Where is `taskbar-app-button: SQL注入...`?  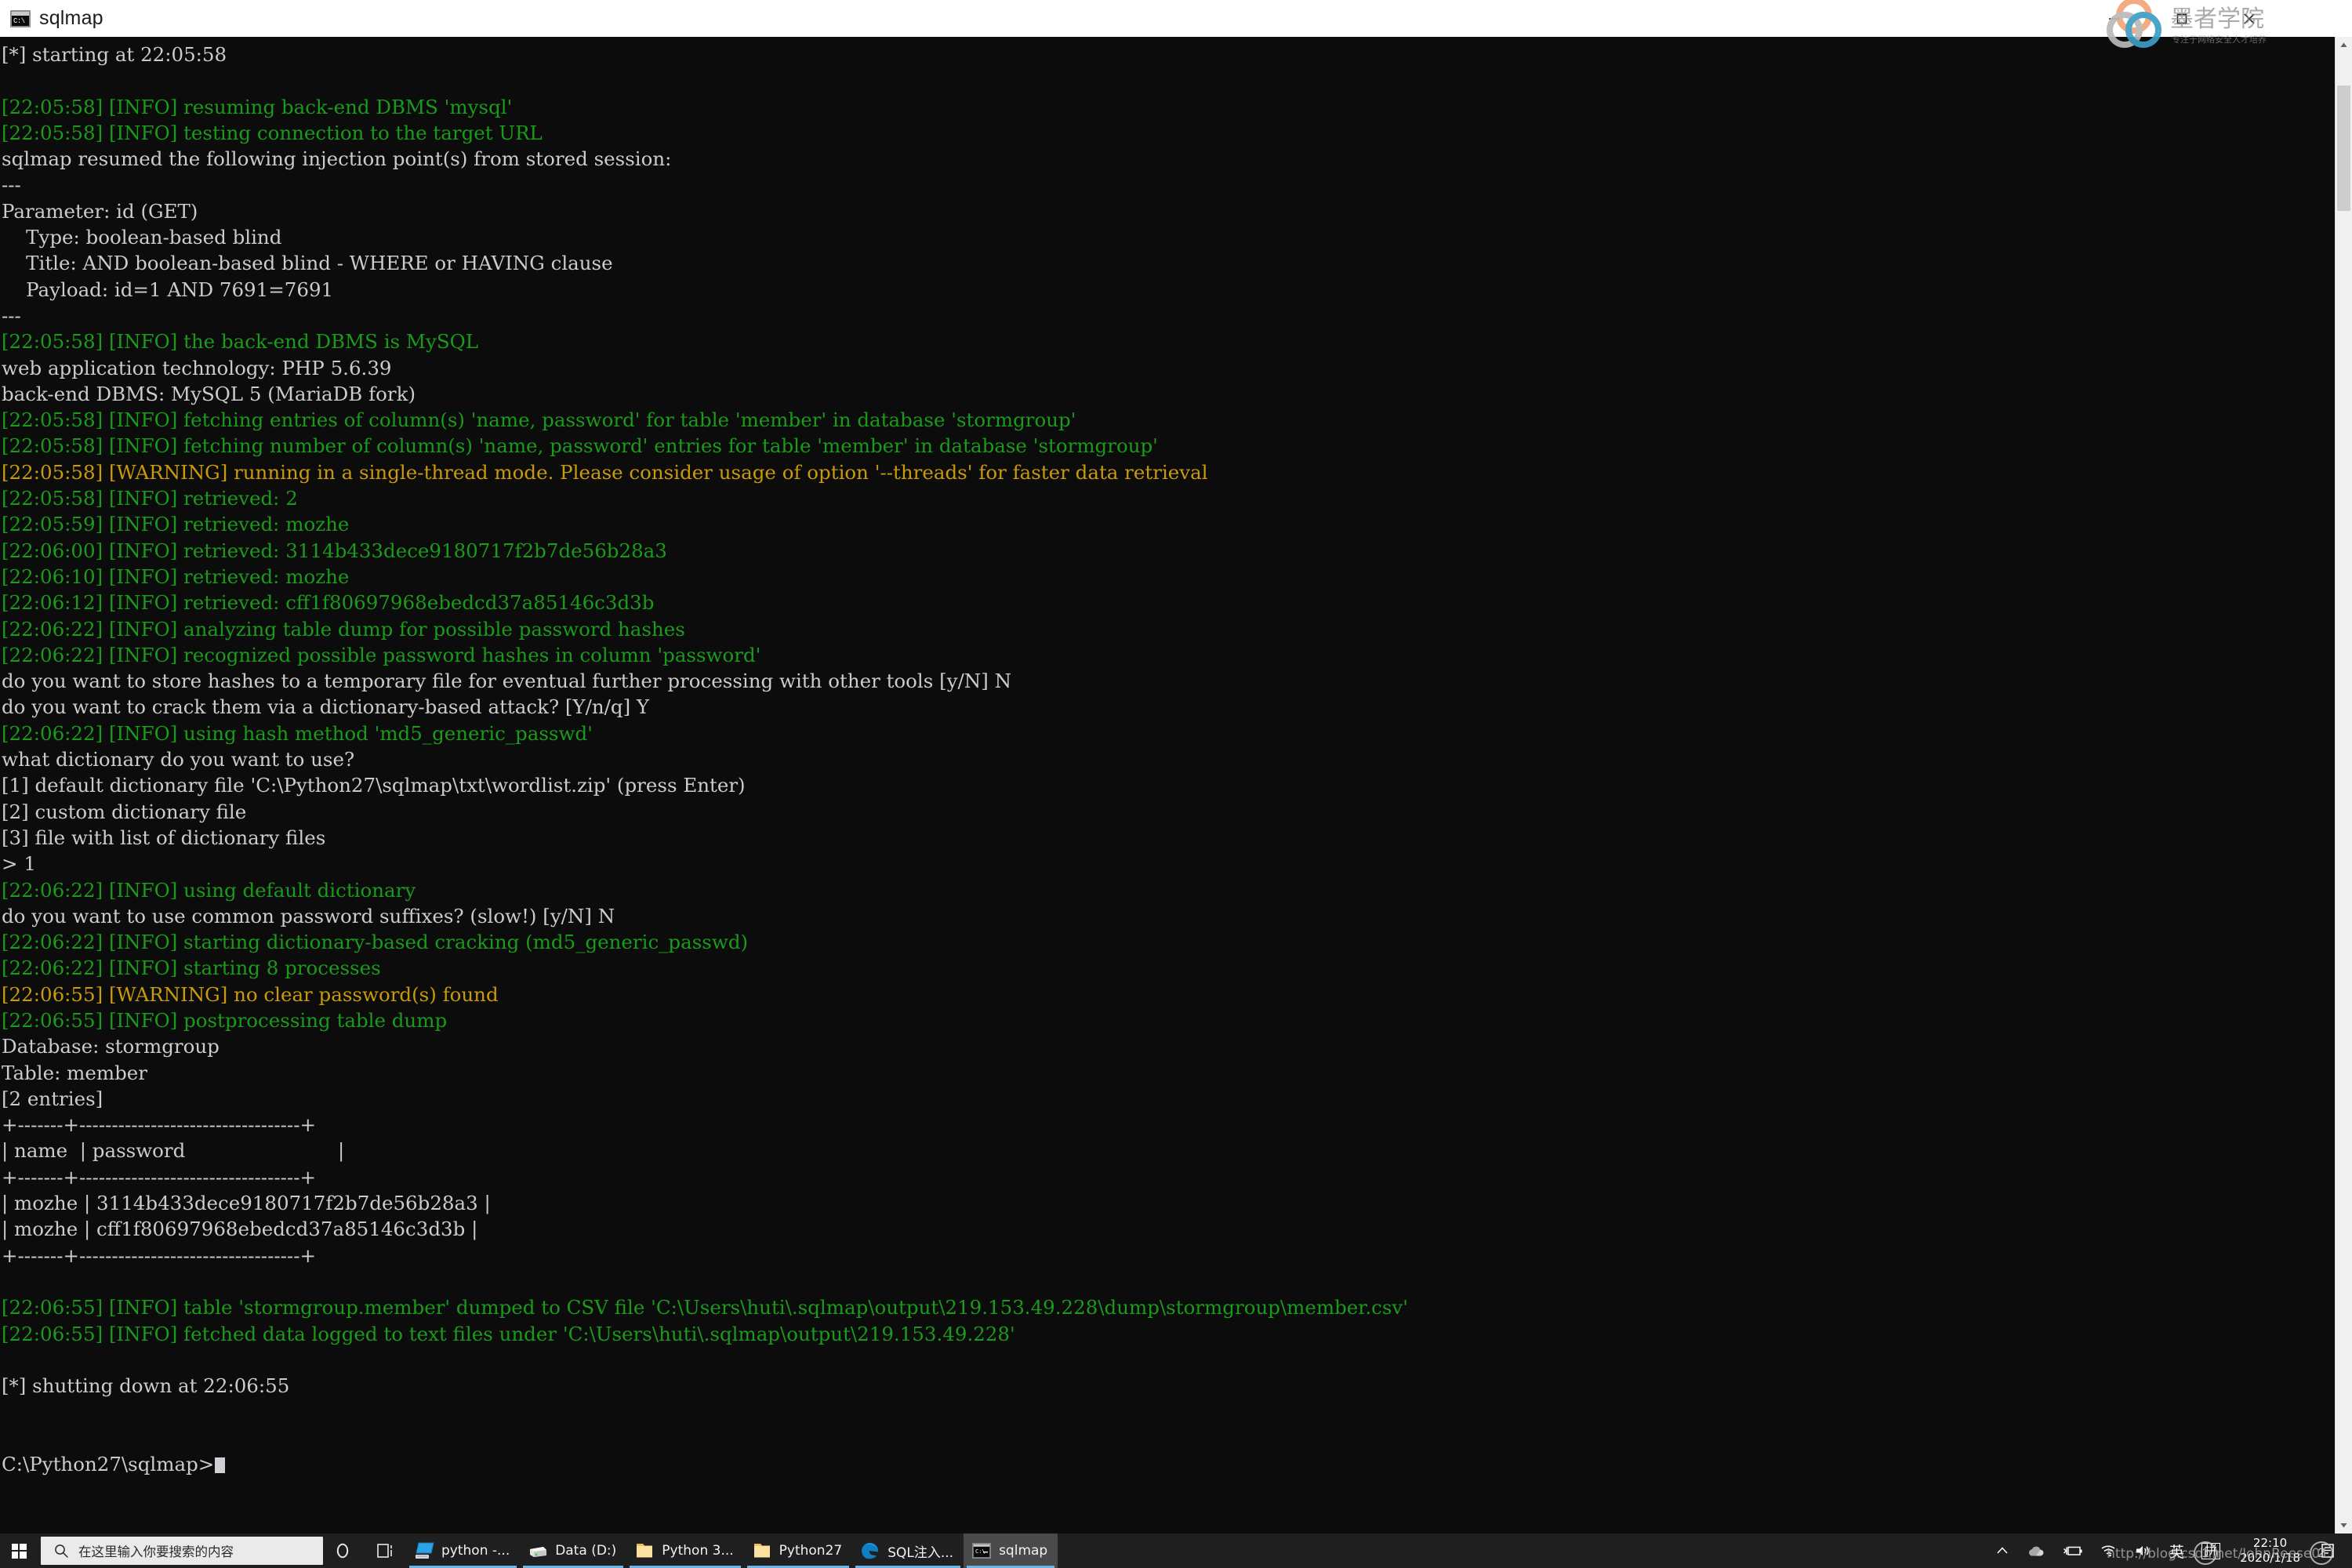
taskbar-app-button: SQL注入... is located at coordinates (908, 1551).